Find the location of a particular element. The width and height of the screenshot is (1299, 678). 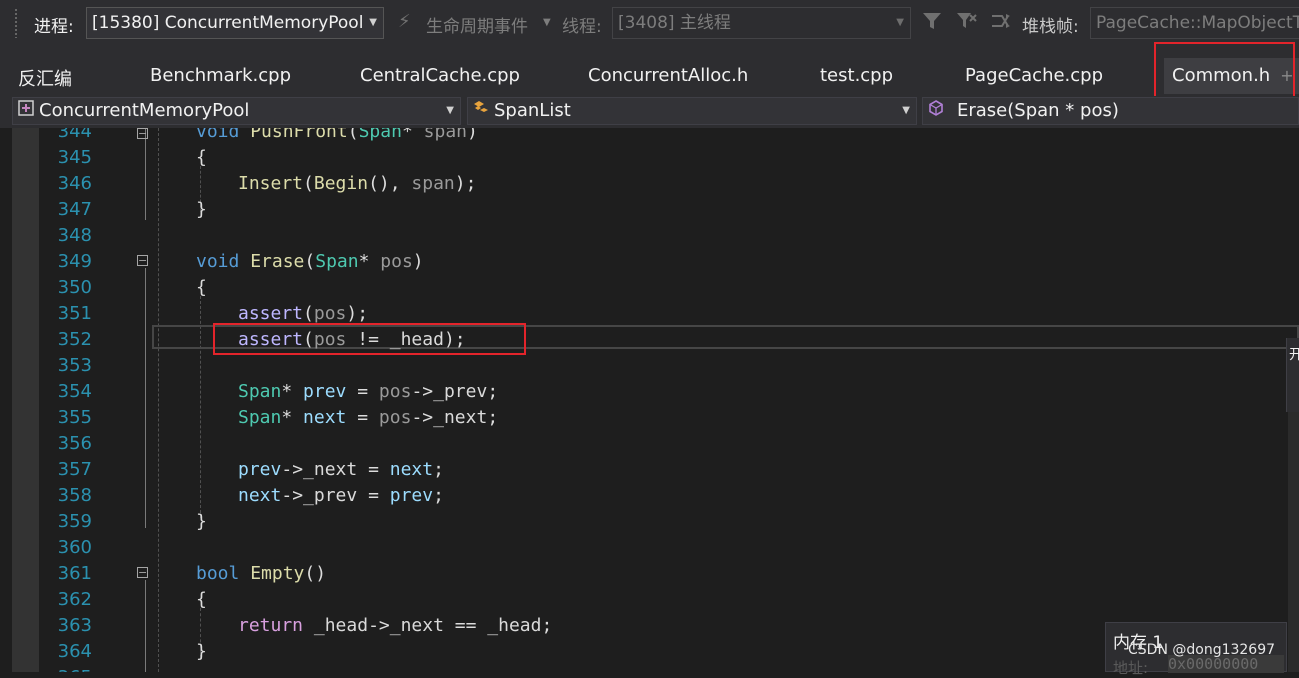

tab-test-cpp: test.cpp is located at coordinates (856, 75).